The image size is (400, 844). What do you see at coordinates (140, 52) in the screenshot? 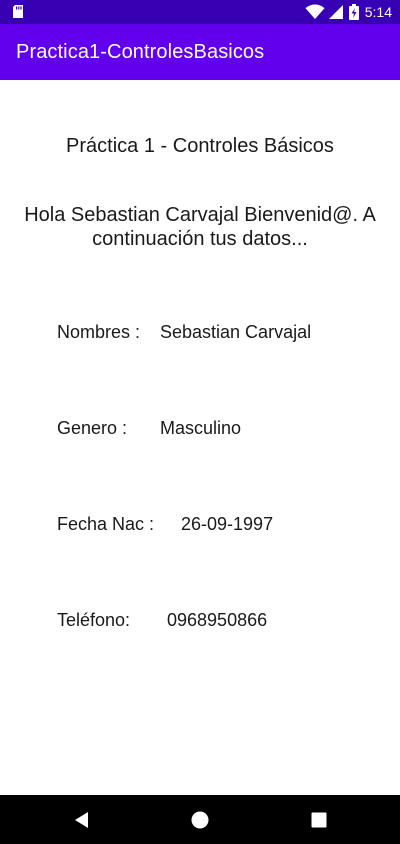
I see `app-title: Practica1-ControlesBasicos` at bounding box center [140, 52].